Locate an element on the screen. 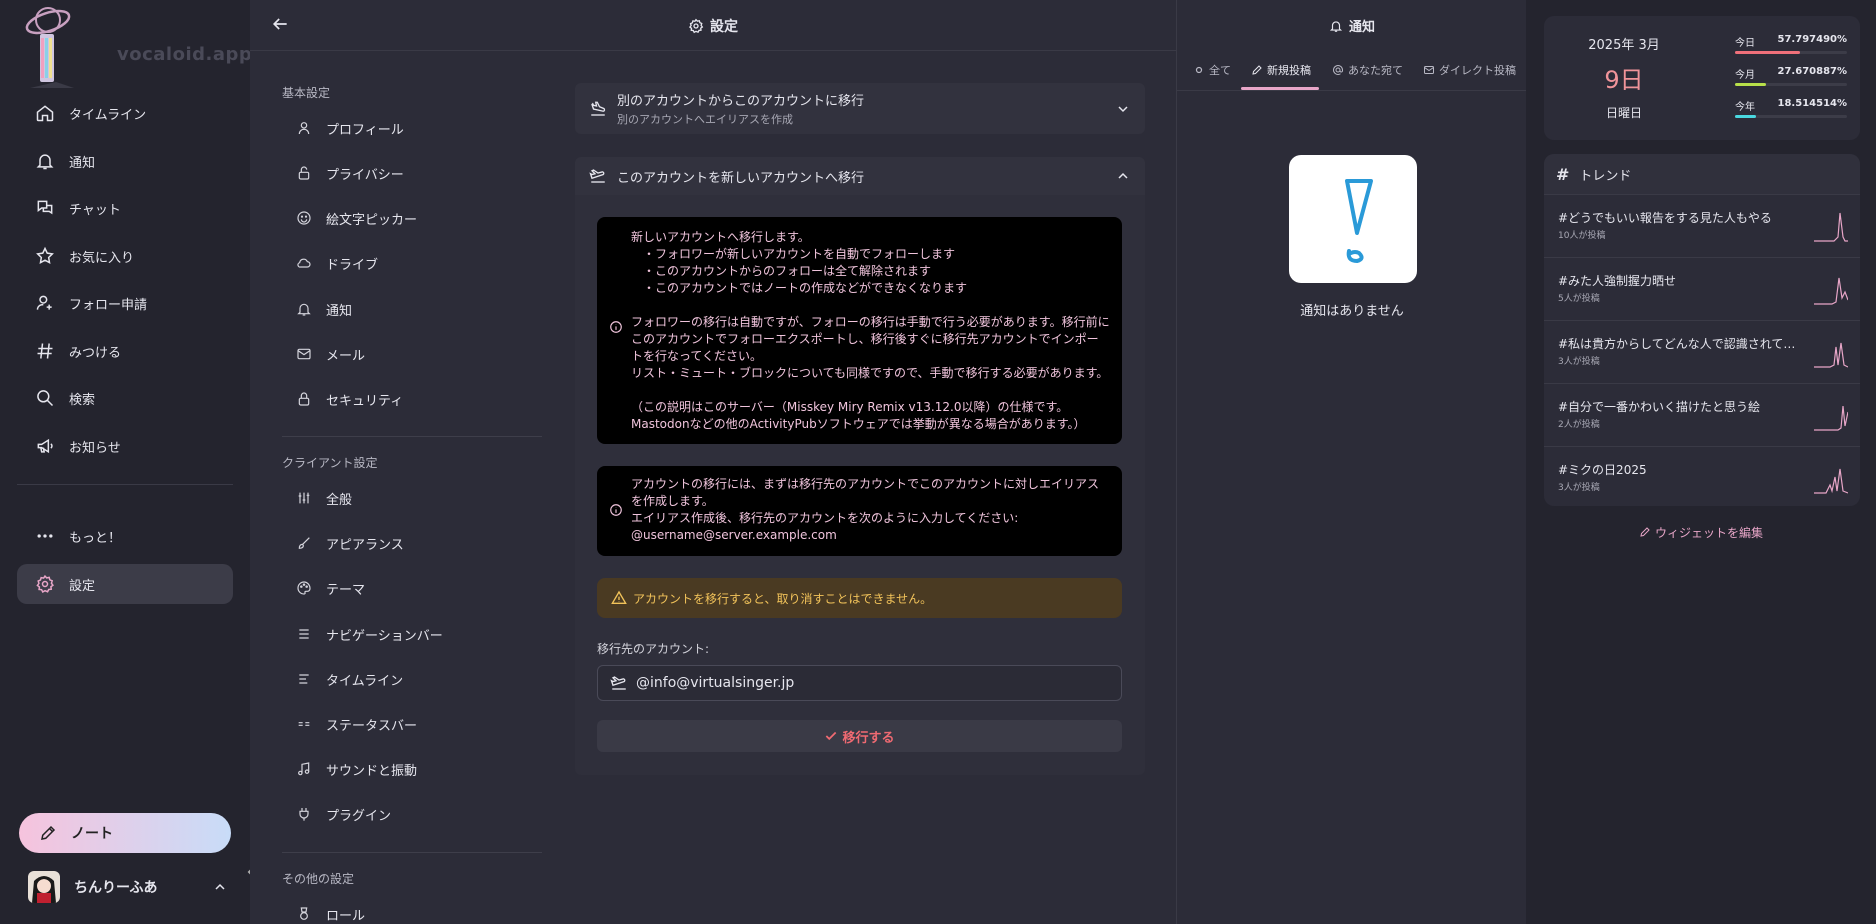 The image size is (1876, 924). more-dots-icon is located at coordinates (45, 536).